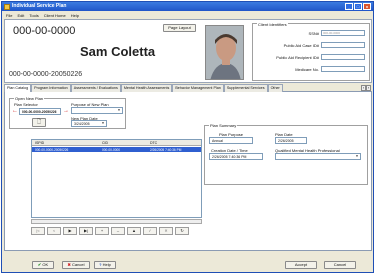 The image size is (377, 274). Describe the element at coordinates (111, 150) in the screenshot. I see `cell-cid: 000-00-0000` at that location.